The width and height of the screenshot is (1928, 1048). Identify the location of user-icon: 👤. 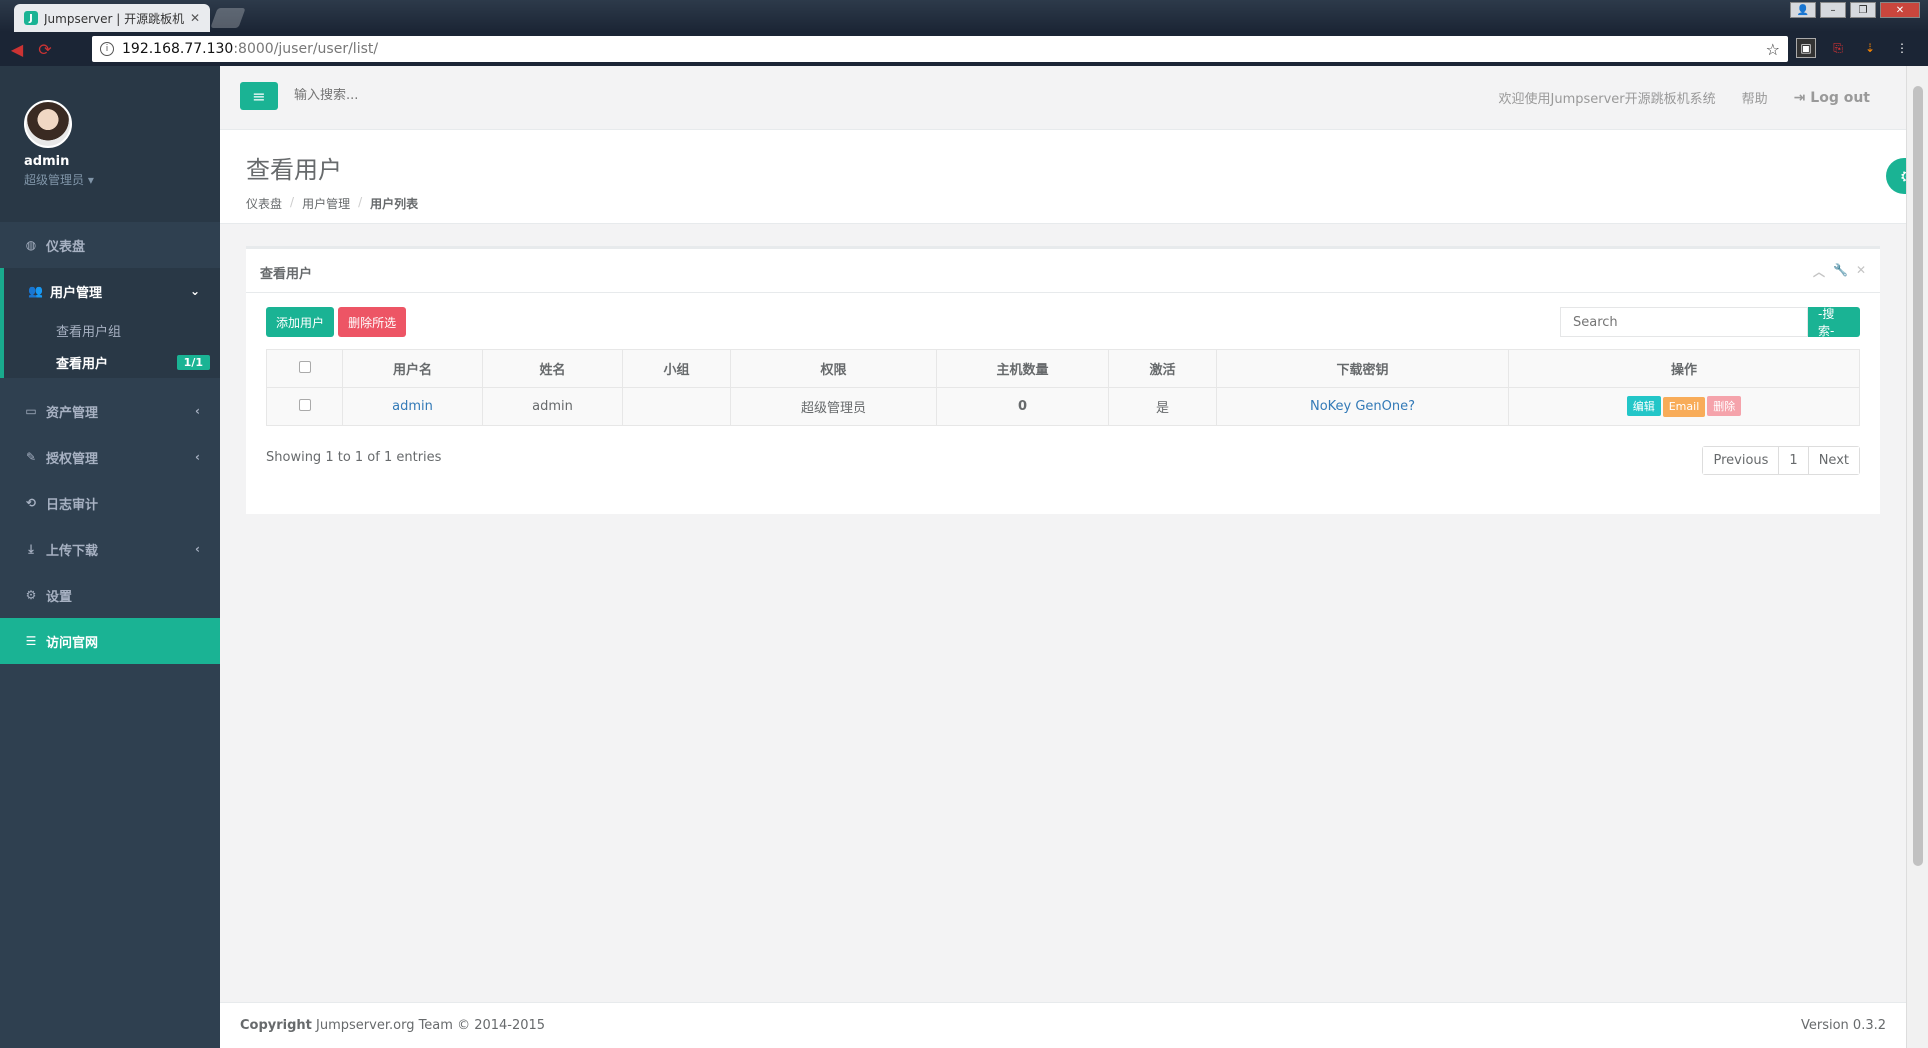
(1803, 10).